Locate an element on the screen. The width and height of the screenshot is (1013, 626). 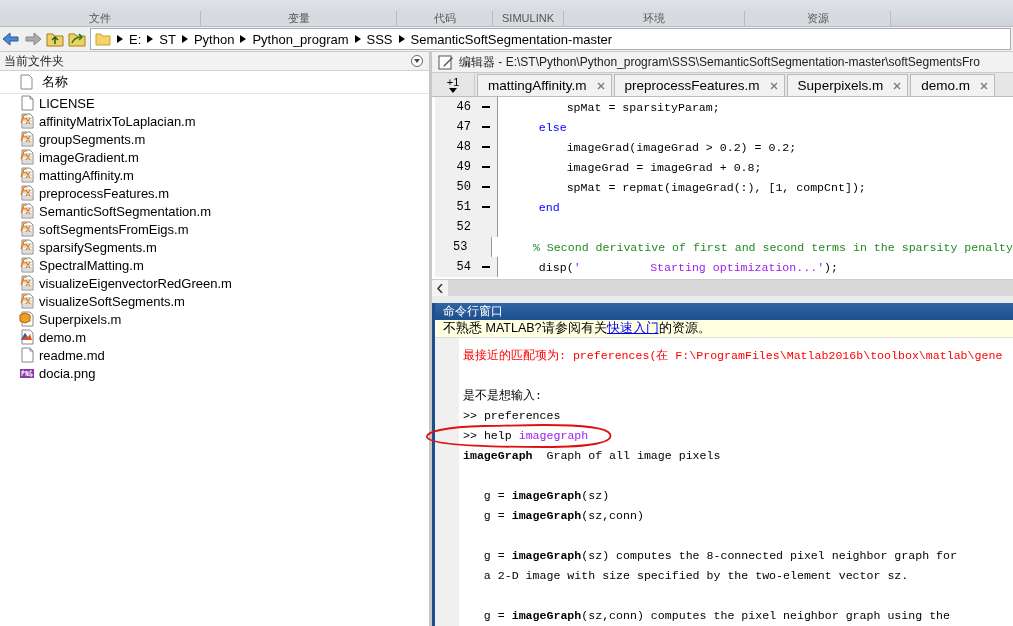
path-segment: E: is located at coordinates (135, 39).